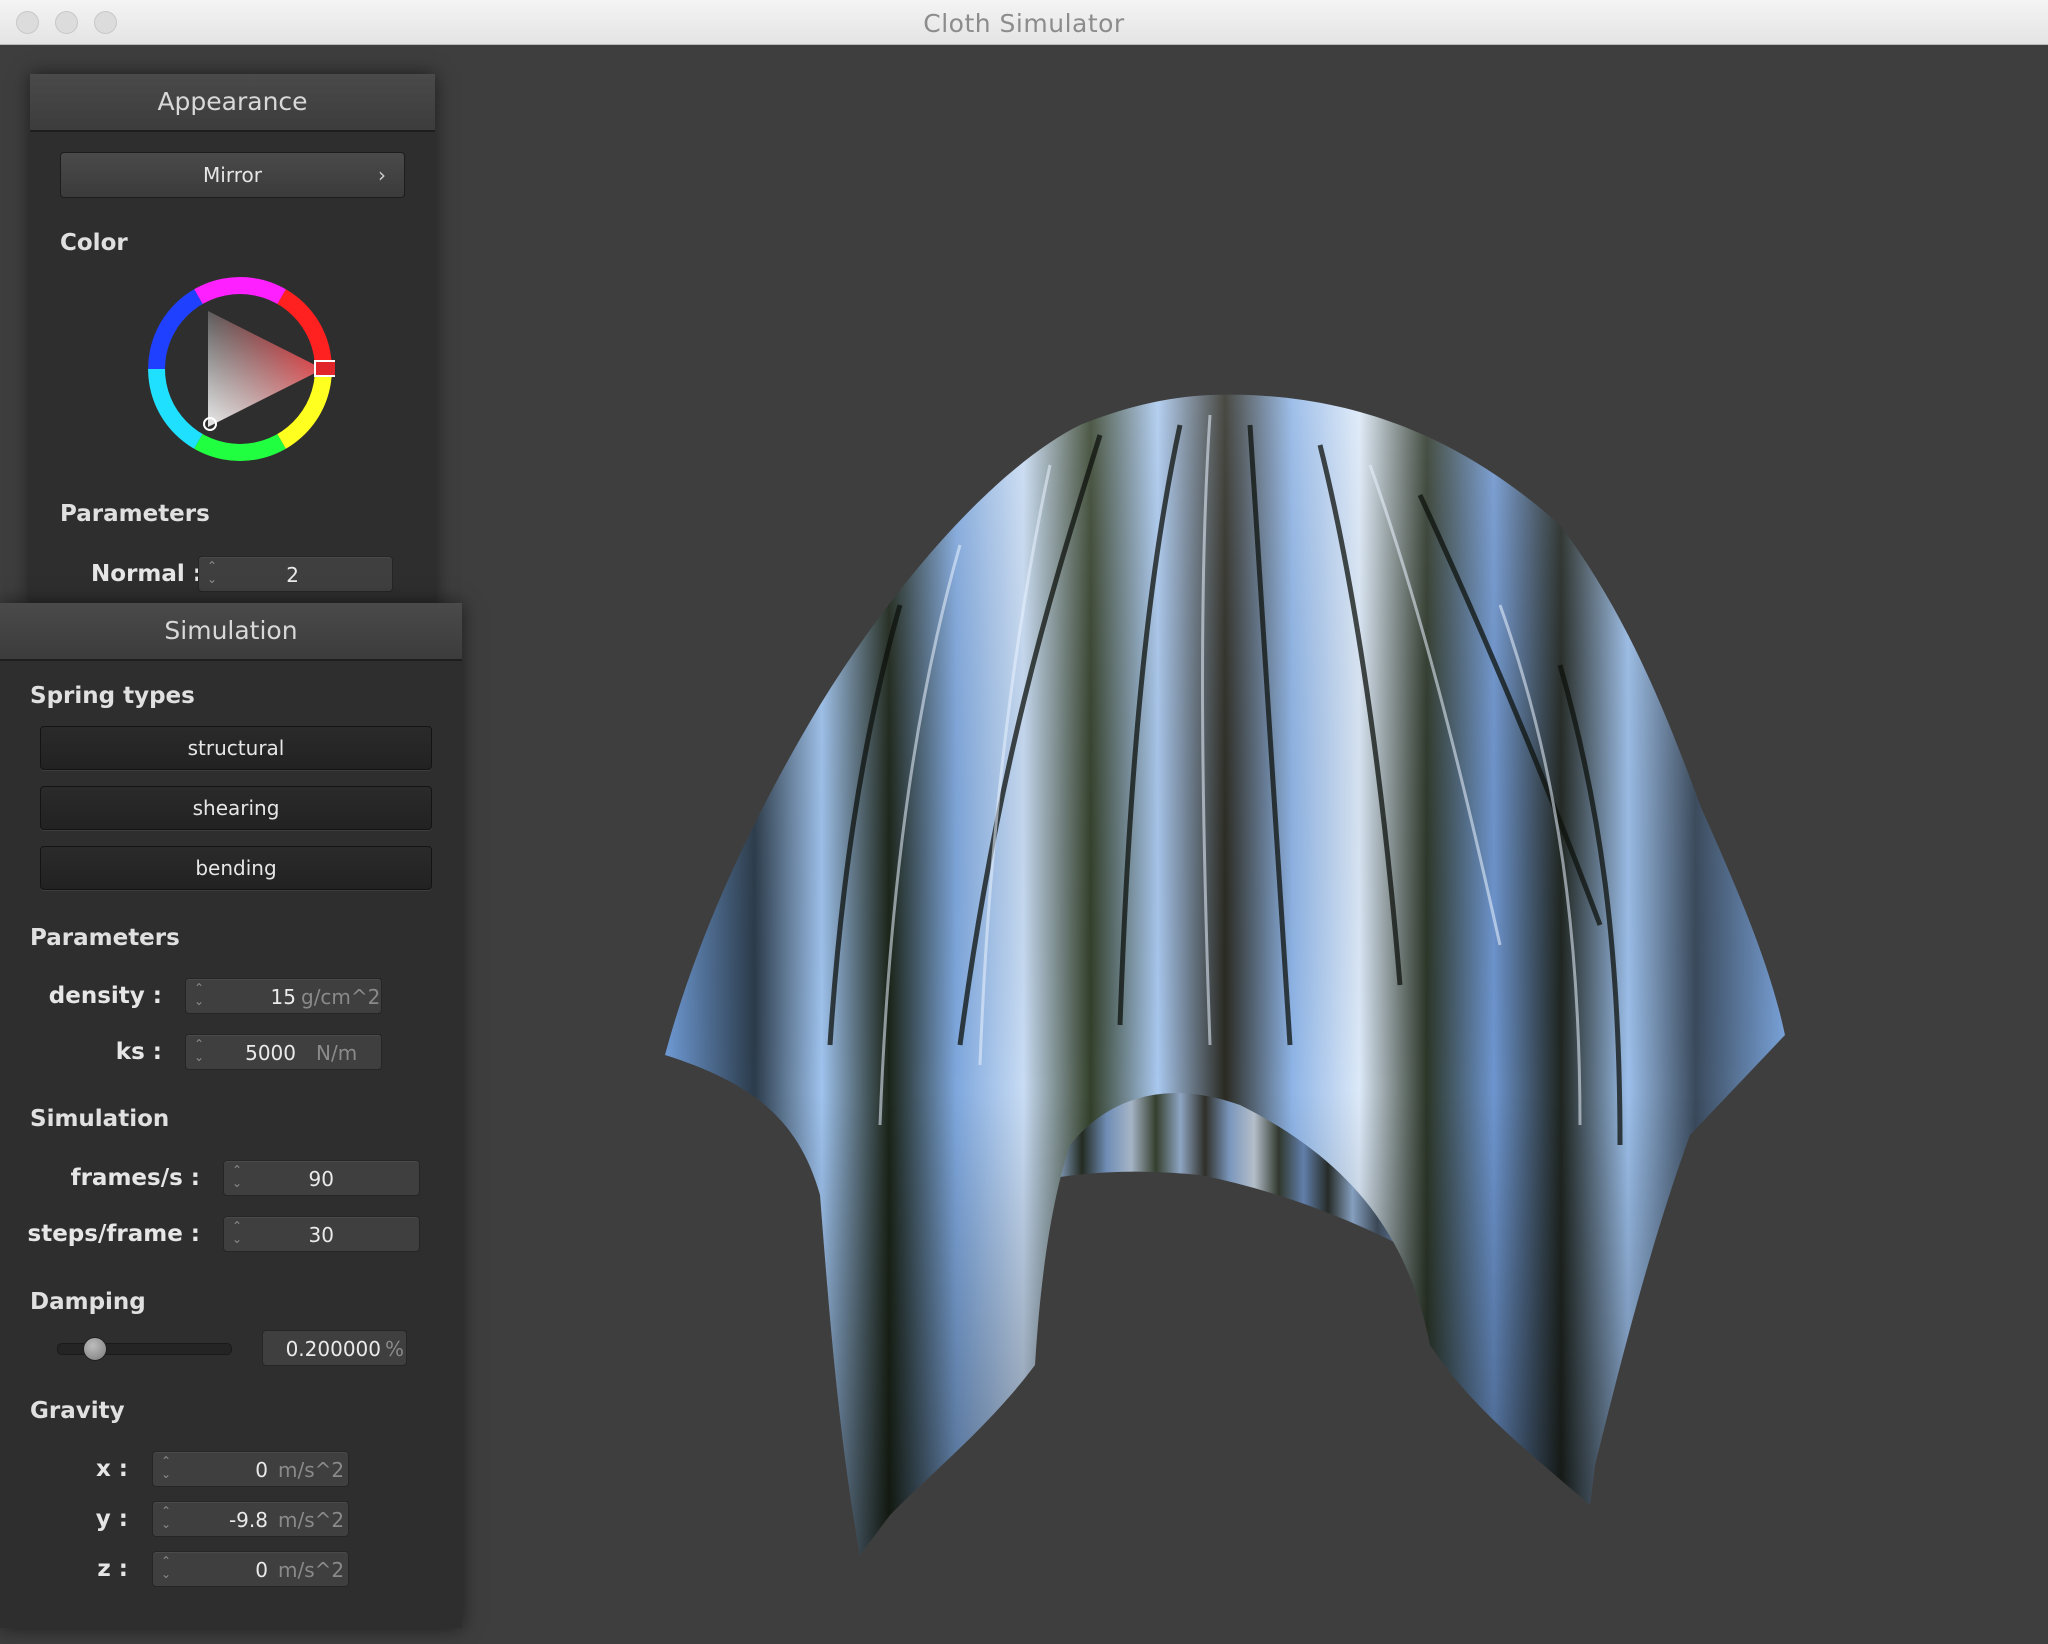 The image size is (2048, 1644). What do you see at coordinates (311, 1470) in the screenshot?
I see `gravity-x-unit: m/s^2` at bounding box center [311, 1470].